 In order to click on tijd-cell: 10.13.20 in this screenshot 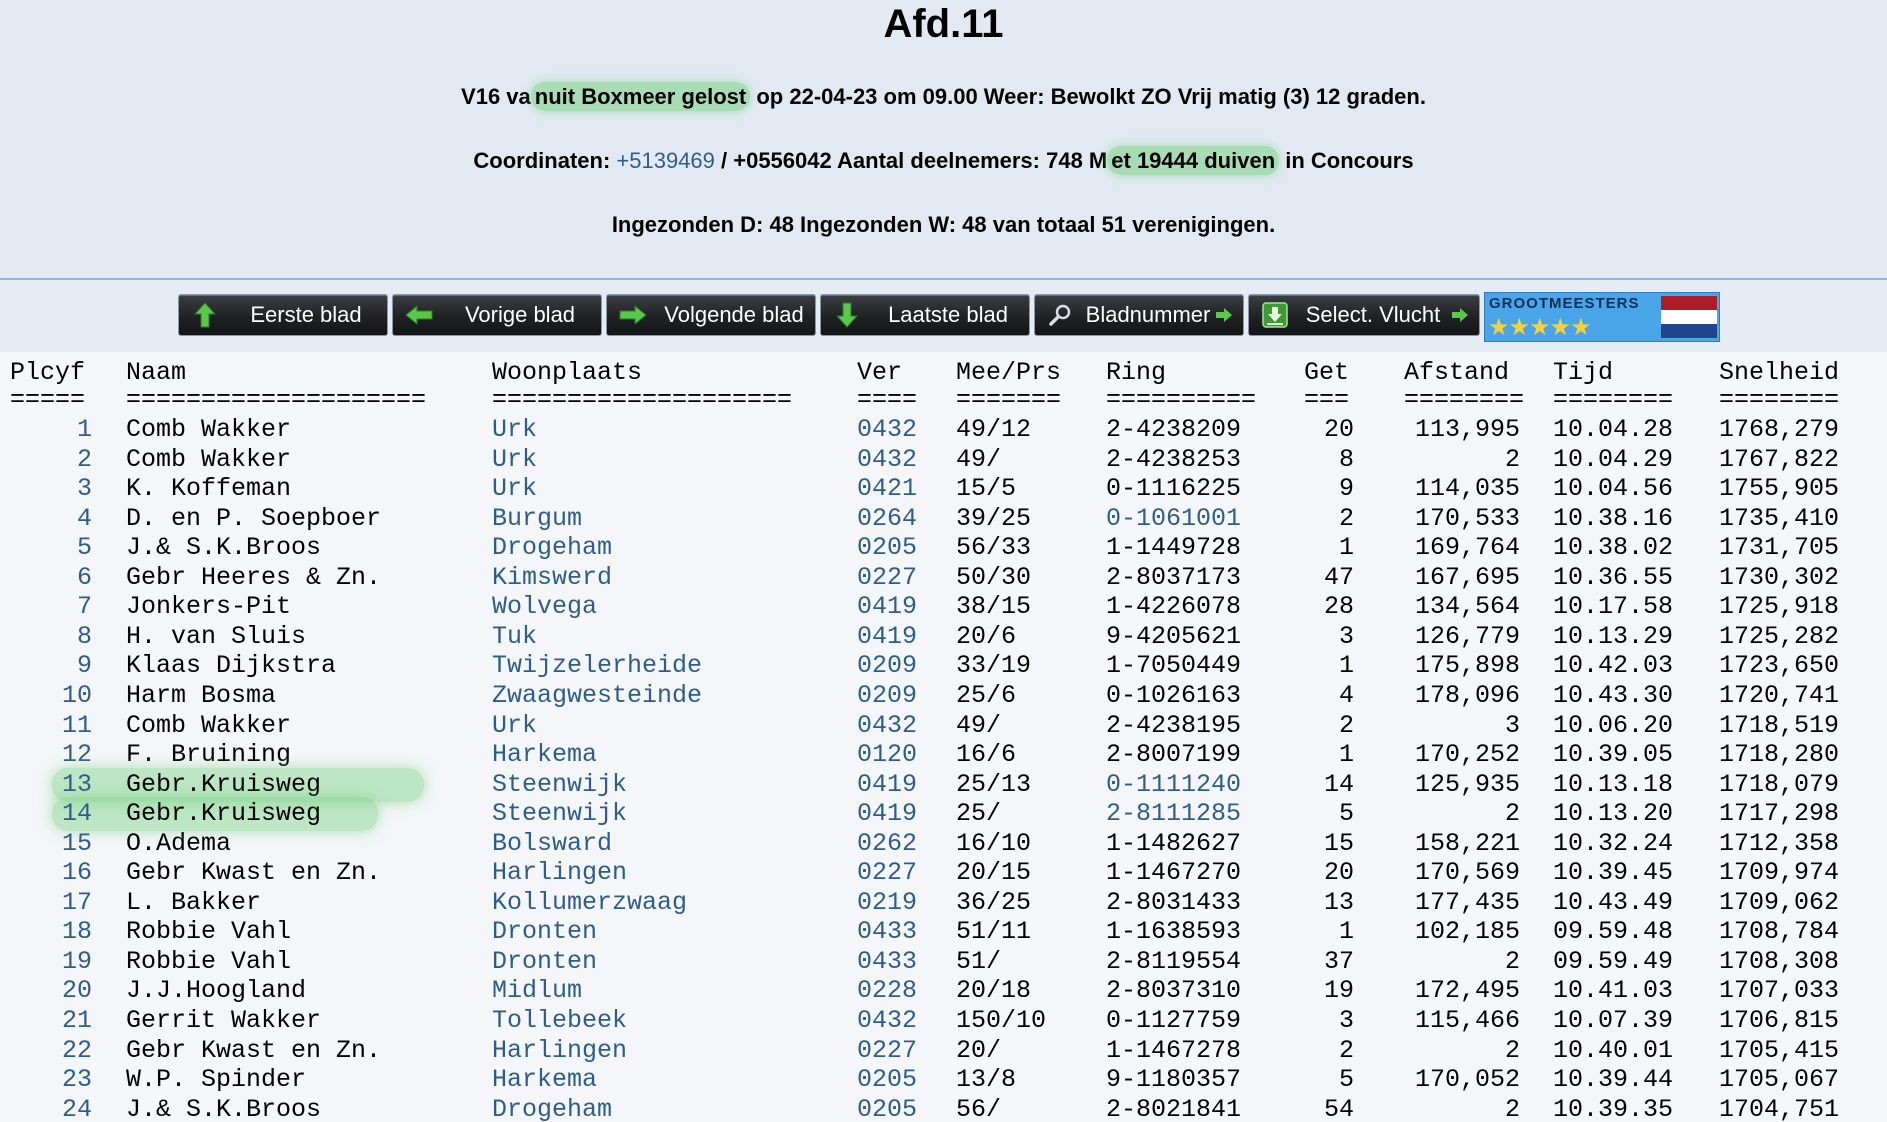, I will do `click(1613, 814)`.